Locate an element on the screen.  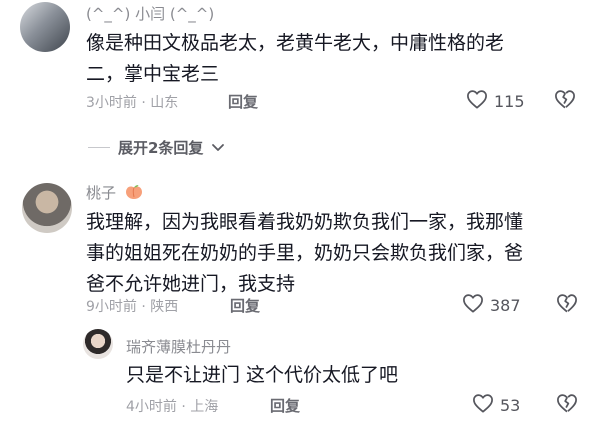
comment-meta: 3小时前 · 山东 is located at coordinates (132, 103).